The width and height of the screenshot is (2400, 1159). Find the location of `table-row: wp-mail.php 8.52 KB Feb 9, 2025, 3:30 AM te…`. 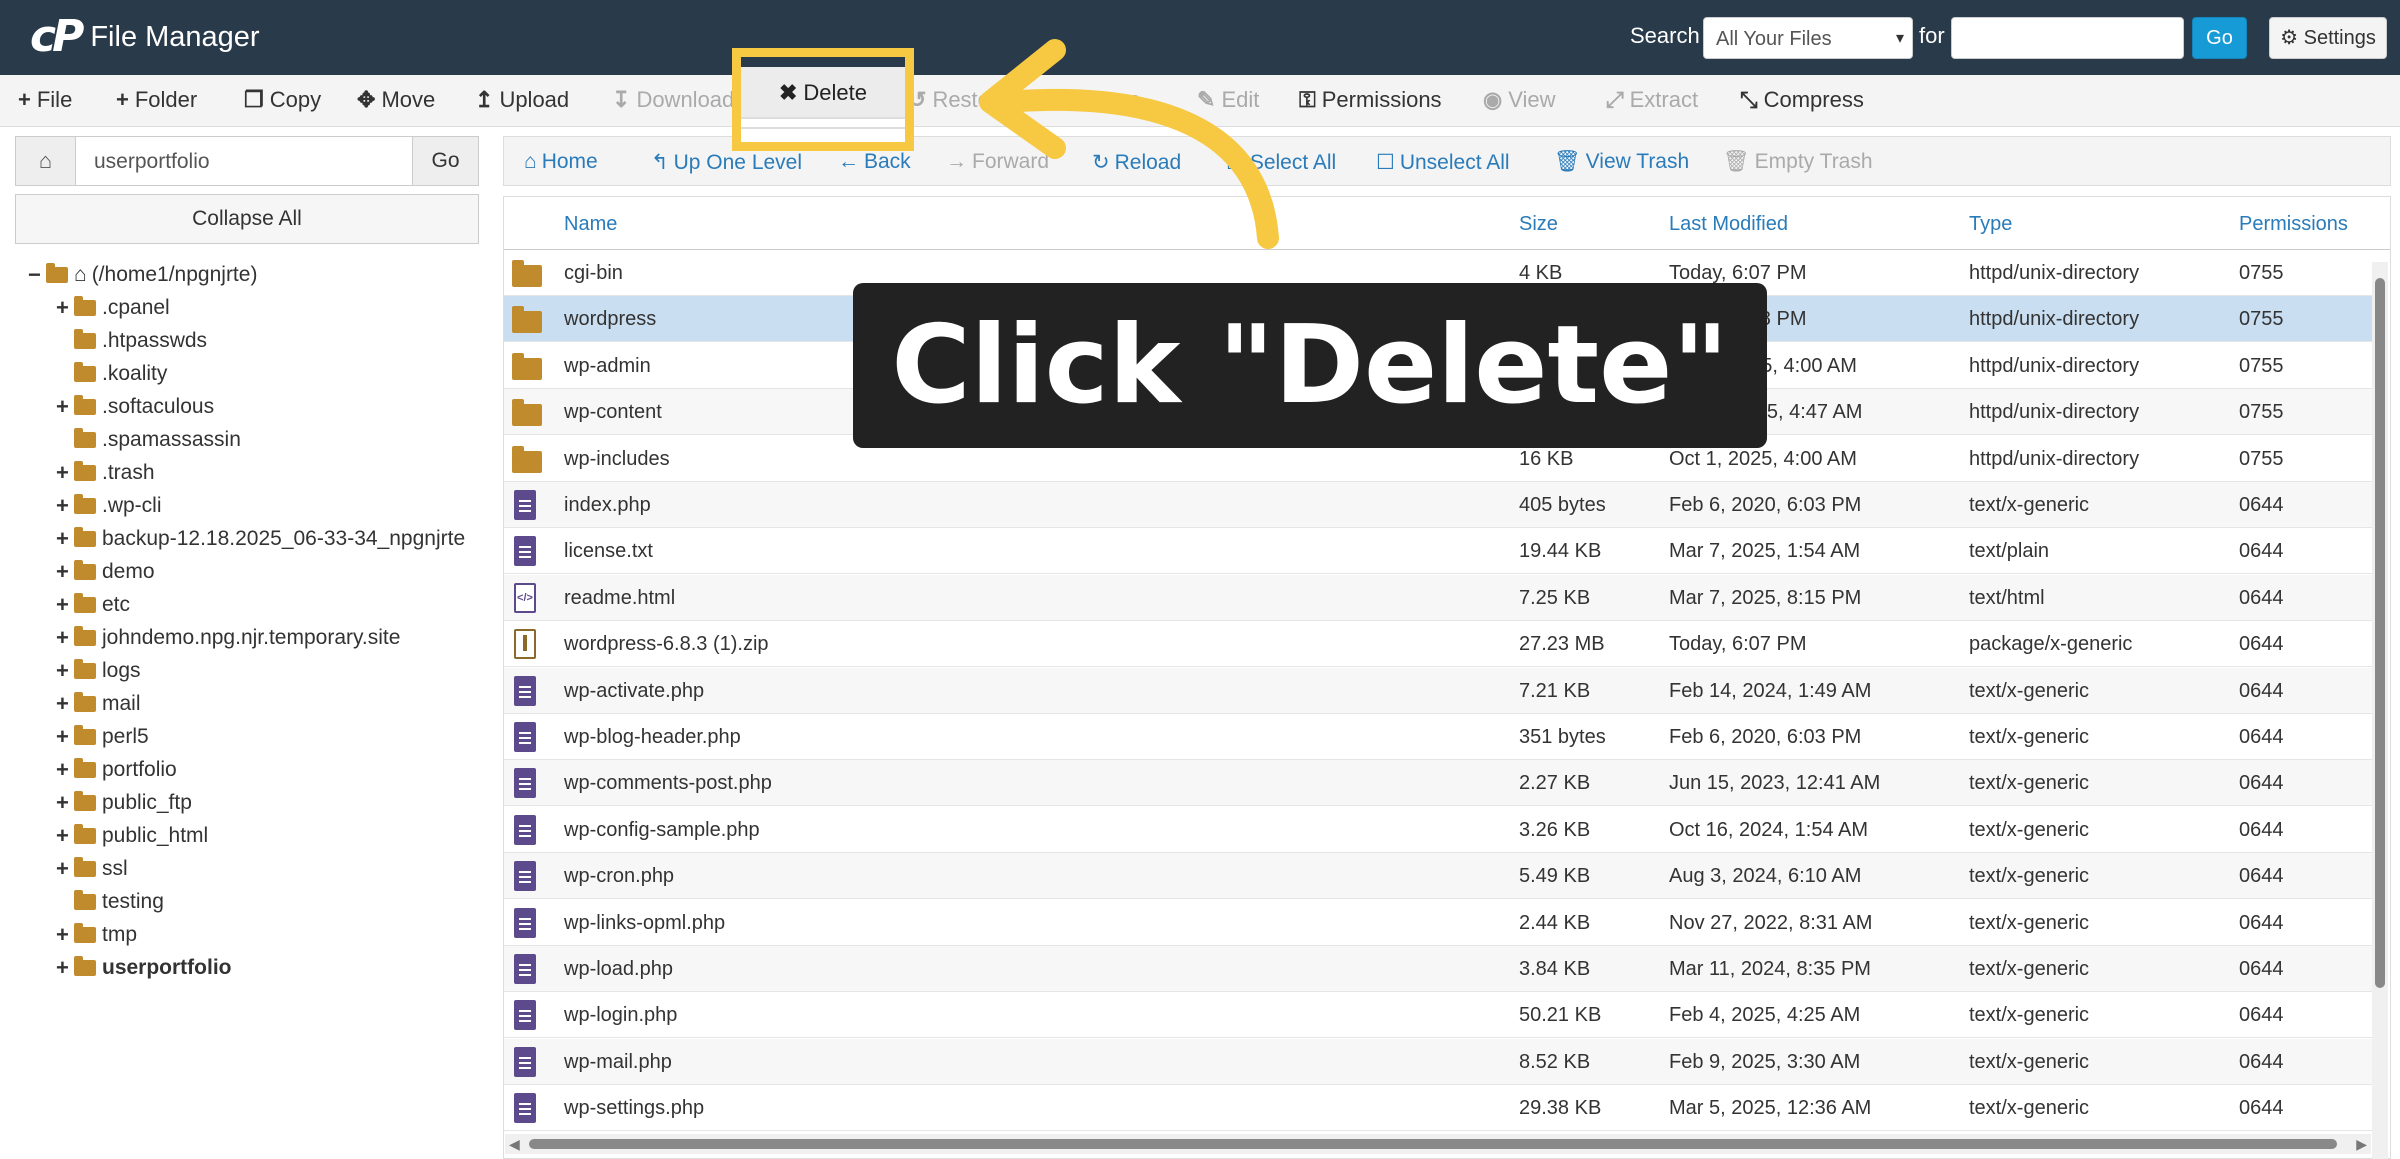

table-row: wp-mail.php 8.52 KB Feb 9, 2025, 3:30 AM te… is located at coordinates (1438, 1061).